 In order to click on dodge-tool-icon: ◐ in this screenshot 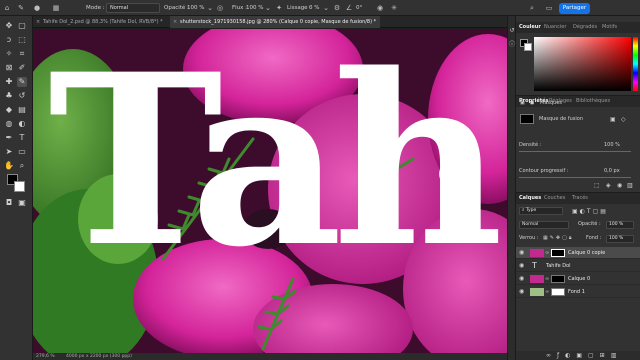, I will do `click(22, 124)`.